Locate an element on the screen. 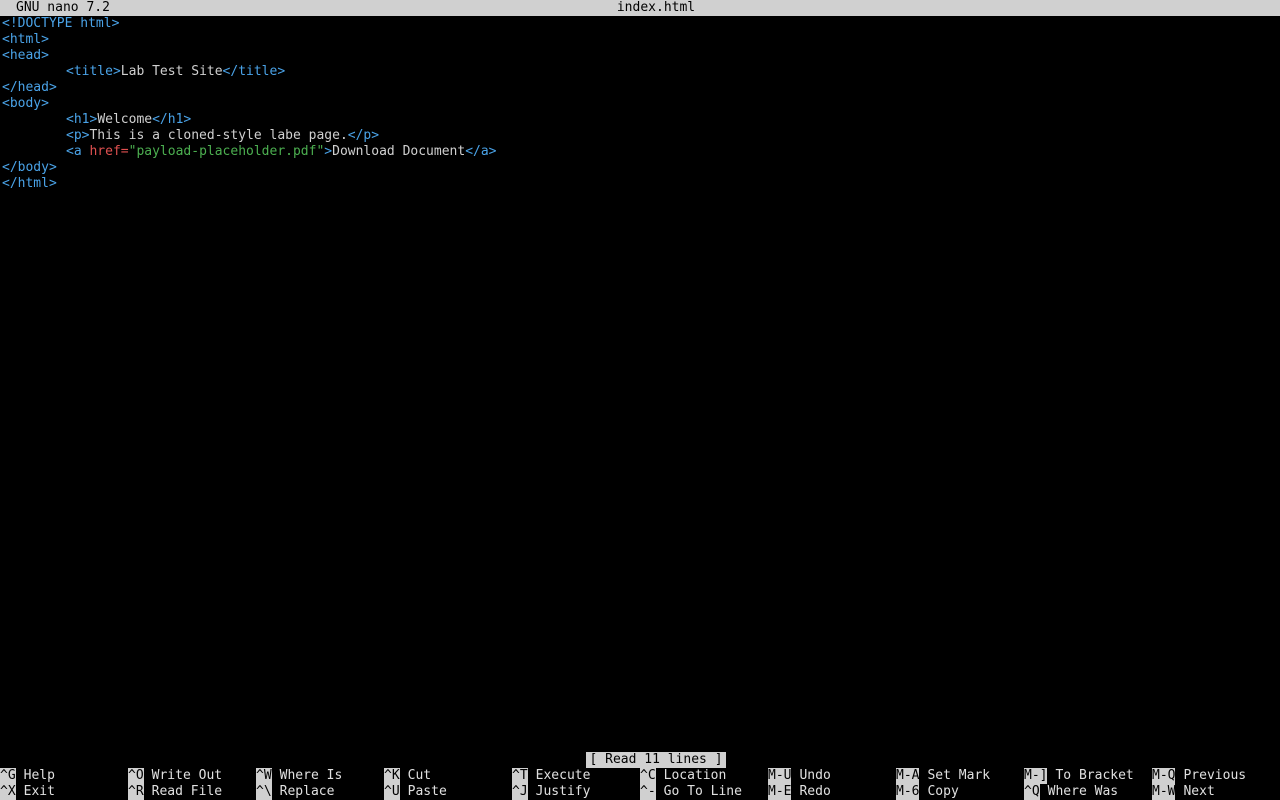 The width and height of the screenshot is (1280, 800). code-token: <h1> is located at coordinates (82, 119).